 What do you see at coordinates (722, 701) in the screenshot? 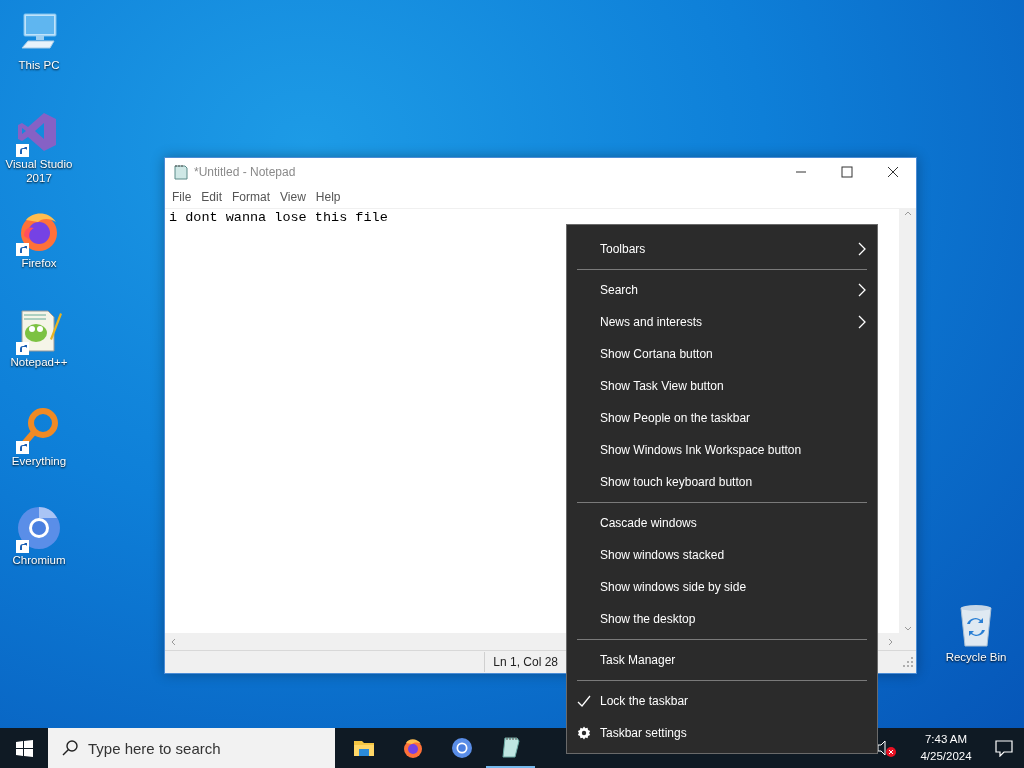
I see `menu-item: Lock the taskbar` at bounding box center [722, 701].